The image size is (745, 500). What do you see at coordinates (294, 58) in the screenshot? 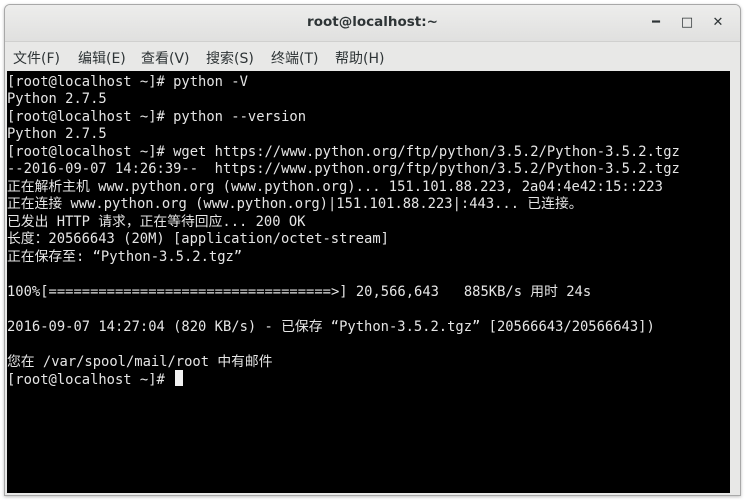
I see `menu-terminal: 终端(T)` at bounding box center [294, 58].